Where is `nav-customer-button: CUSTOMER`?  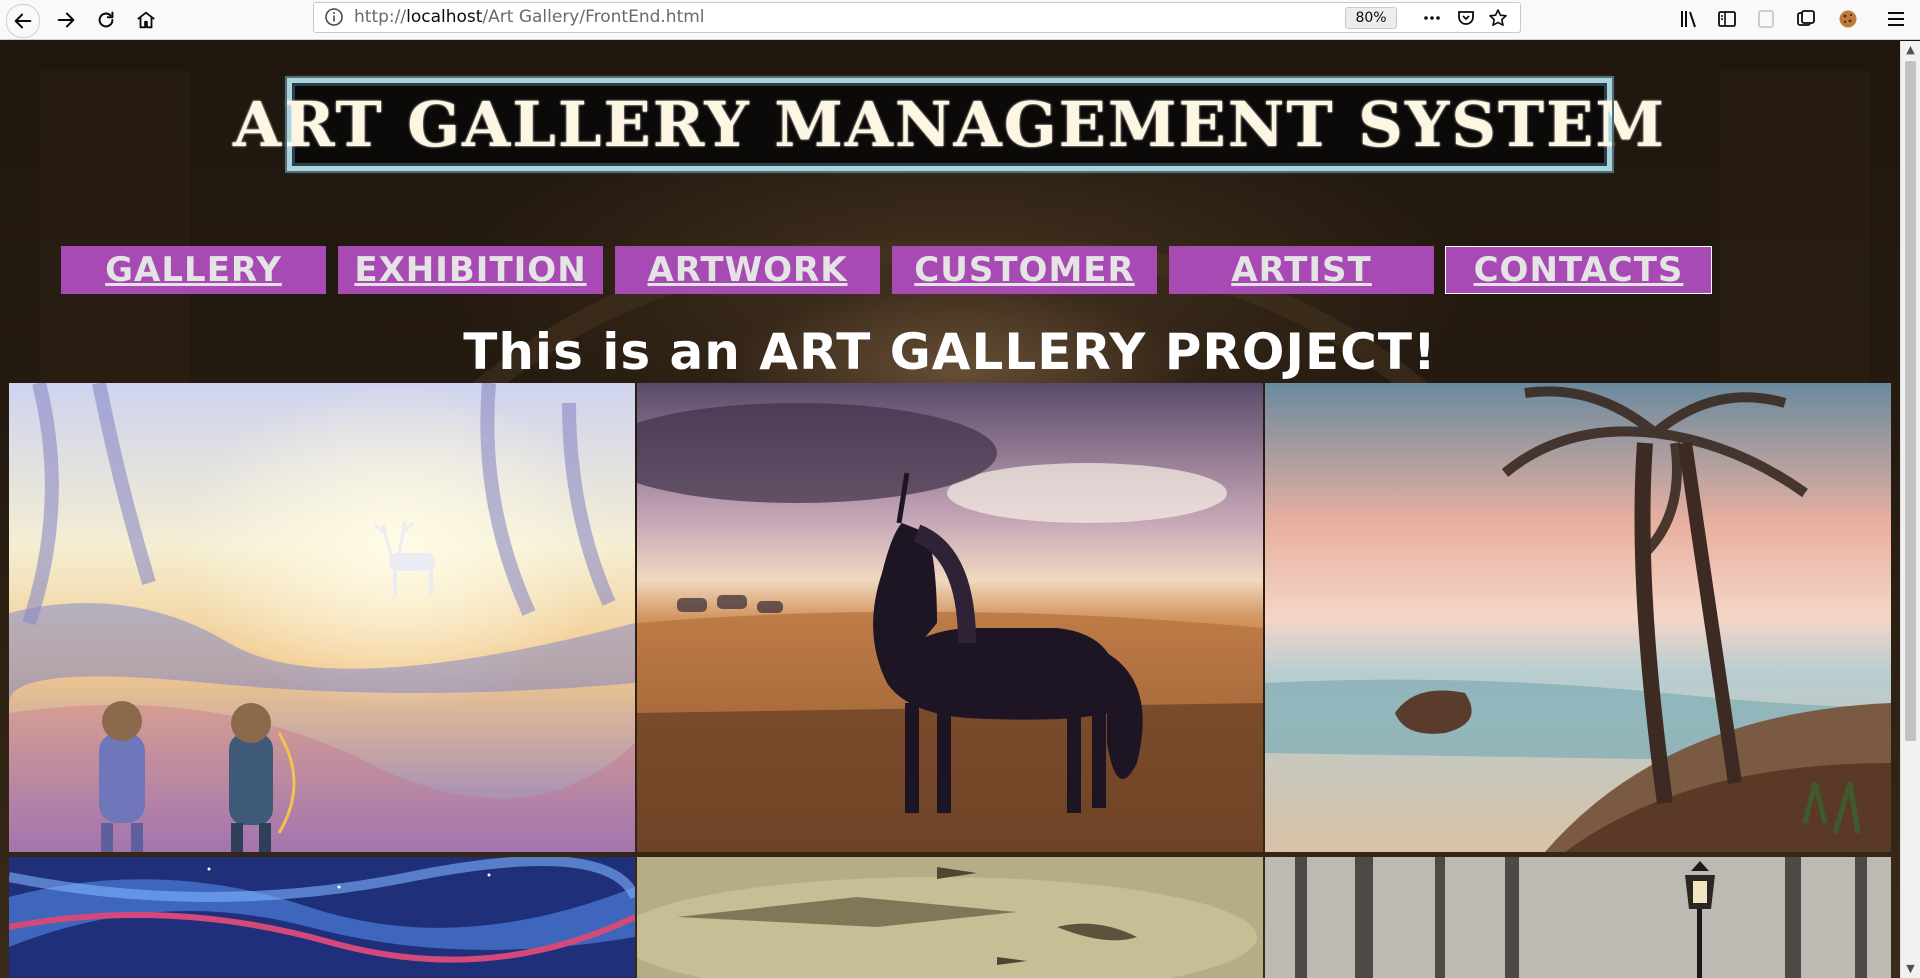 nav-customer-button: CUSTOMER is located at coordinates (1024, 270).